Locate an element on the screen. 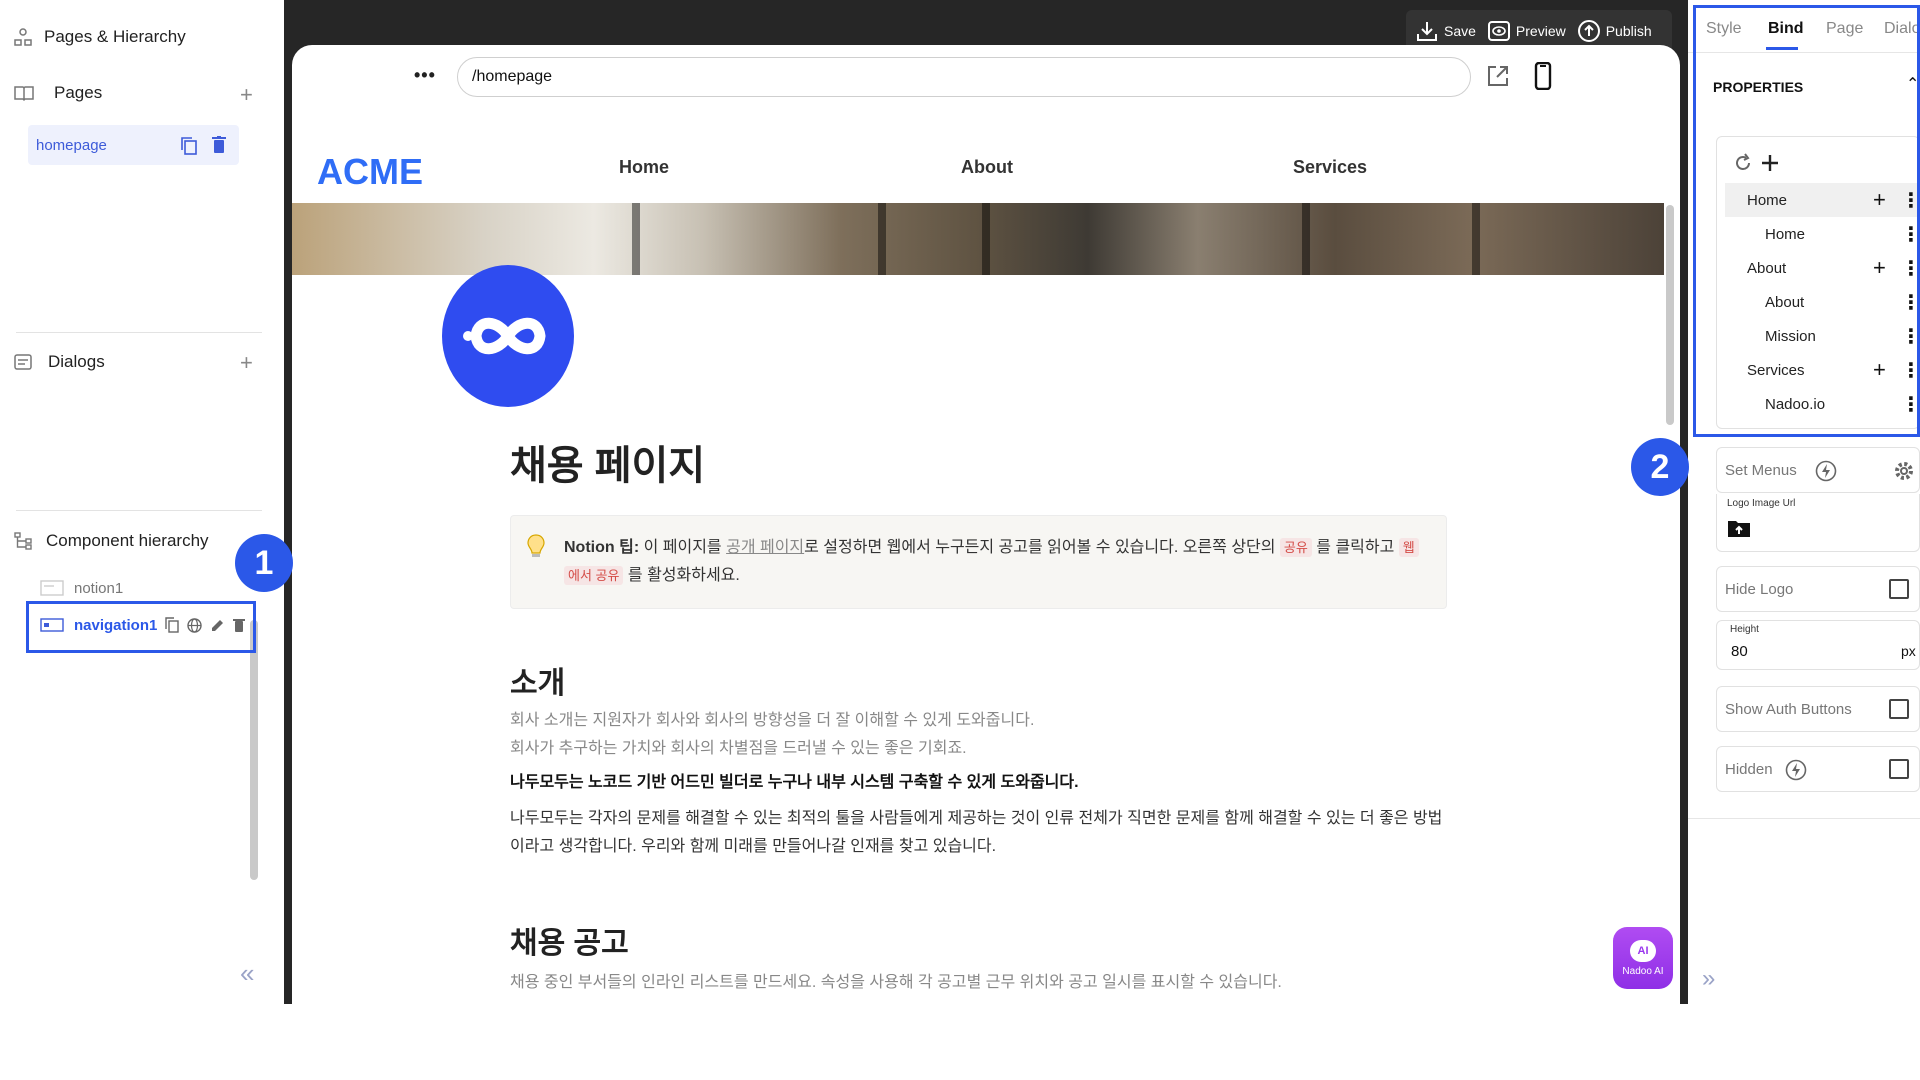 The image size is (1920, 1080). logo-text: ACME is located at coordinates (370, 171).